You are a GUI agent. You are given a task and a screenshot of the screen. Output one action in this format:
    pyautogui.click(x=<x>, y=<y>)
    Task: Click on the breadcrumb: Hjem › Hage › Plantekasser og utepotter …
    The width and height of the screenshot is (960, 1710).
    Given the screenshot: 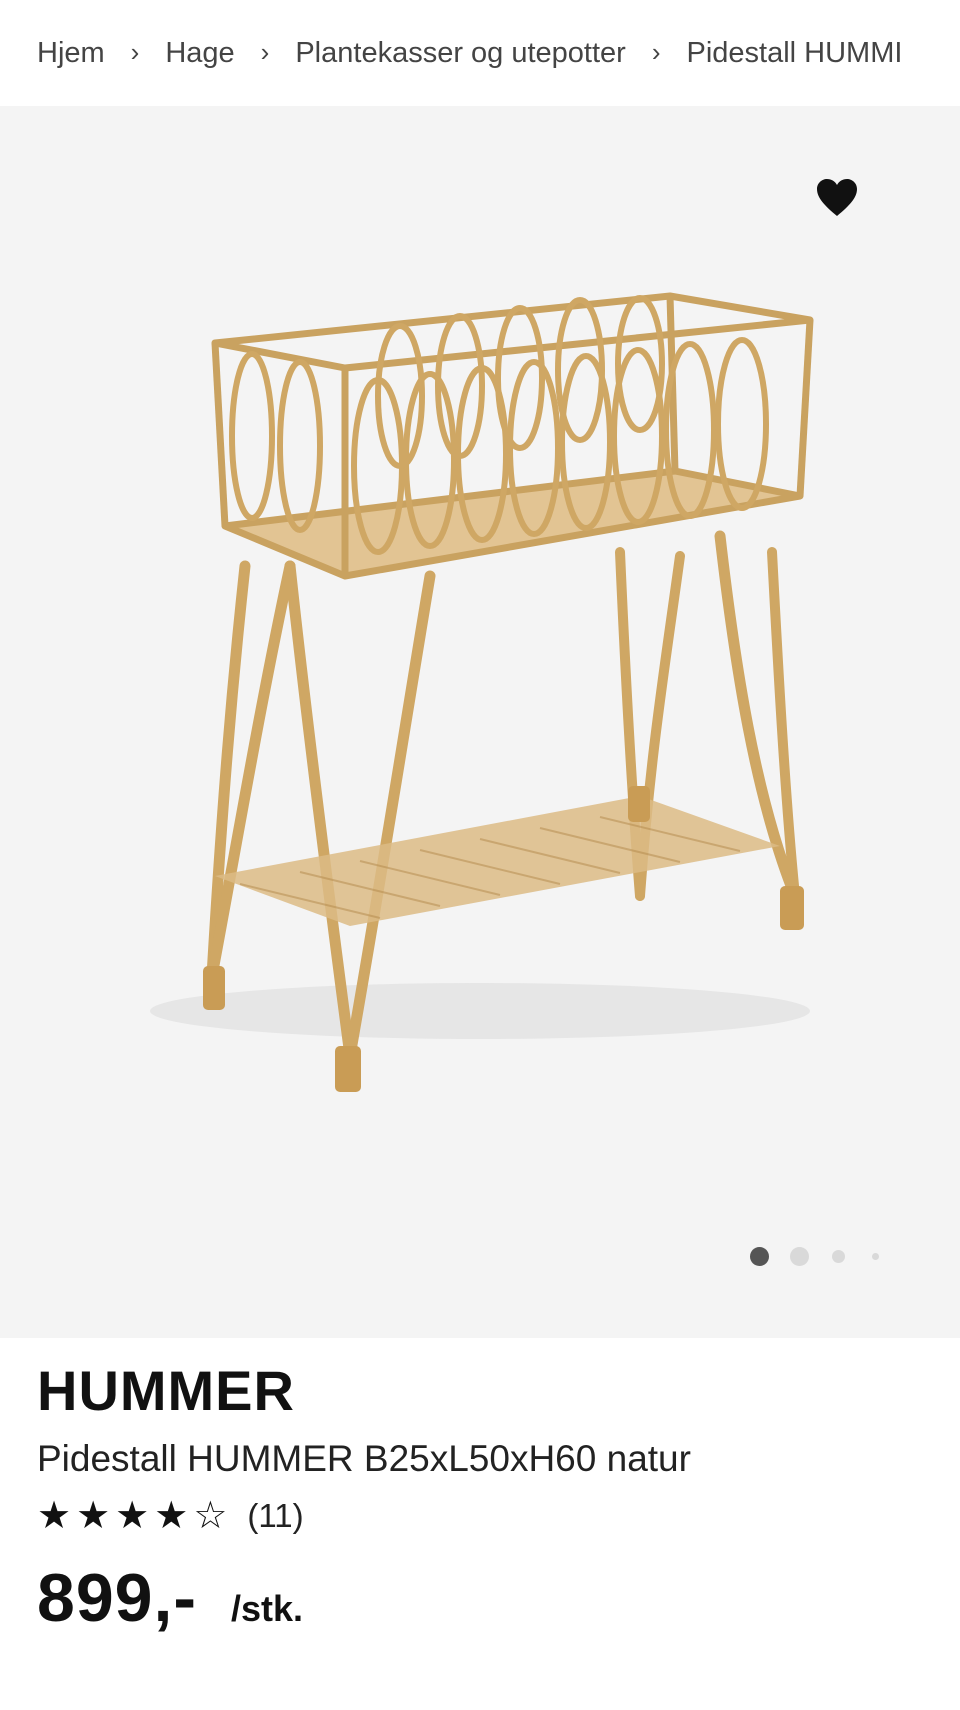 What is the action you would take?
    pyautogui.click(x=480, y=53)
    